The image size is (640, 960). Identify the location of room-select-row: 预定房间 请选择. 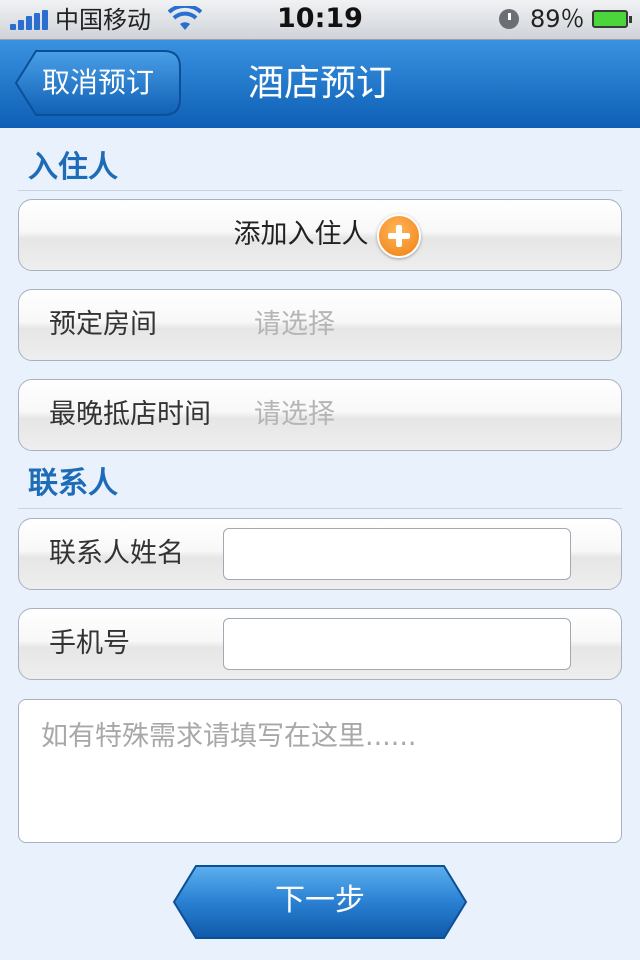
(320, 325).